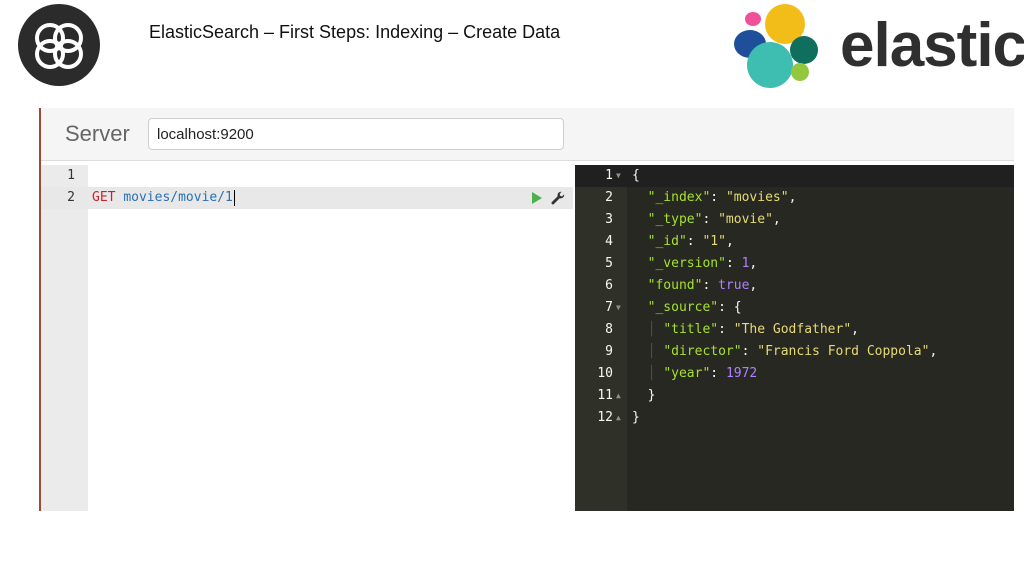 The image size is (1024, 576). Describe the element at coordinates (737, 307) in the screenshot. I see `json-value: {` at that location.